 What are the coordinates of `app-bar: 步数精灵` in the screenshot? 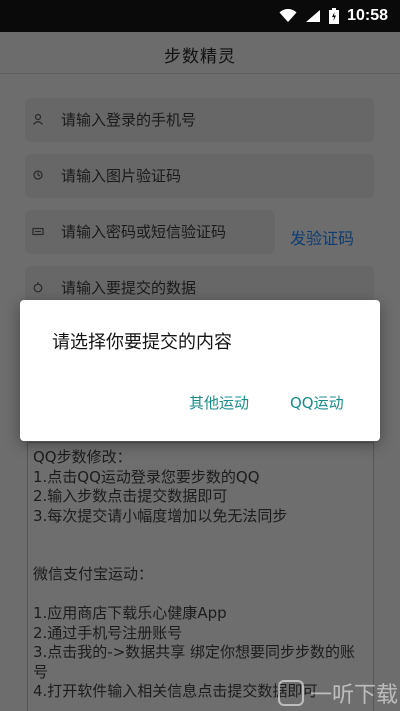 It's located at (200, 53).